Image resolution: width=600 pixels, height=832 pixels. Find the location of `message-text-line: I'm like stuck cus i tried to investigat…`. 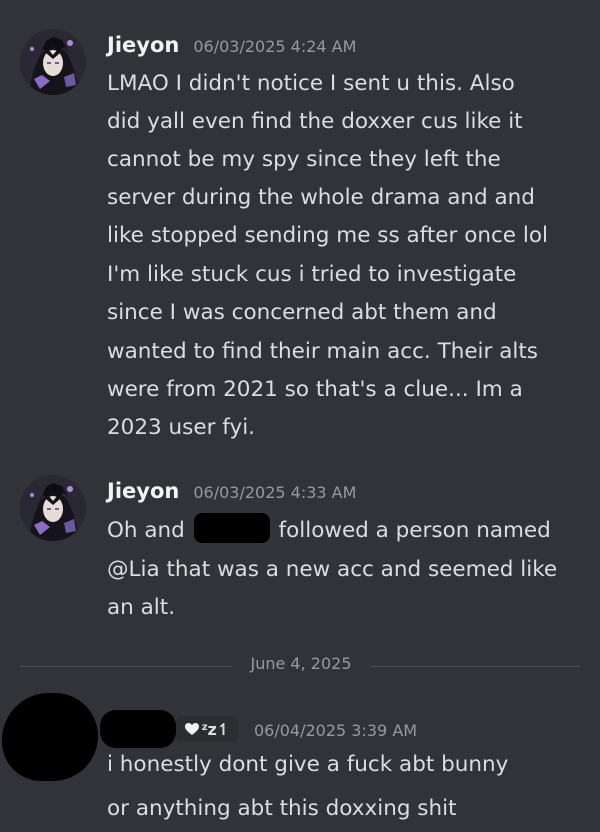

message-text-line: I'm like stuck cus i tried to investigat… is located at coordinates (312, 274).